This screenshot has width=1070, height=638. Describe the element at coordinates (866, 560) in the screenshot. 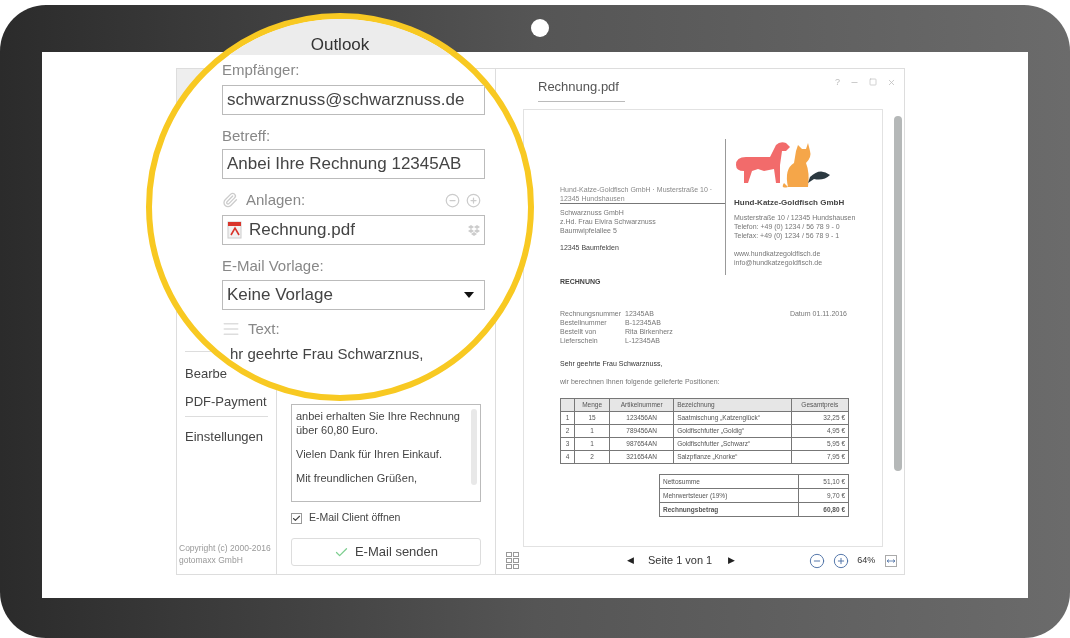

I see `zoom-level: 64%` at that location.